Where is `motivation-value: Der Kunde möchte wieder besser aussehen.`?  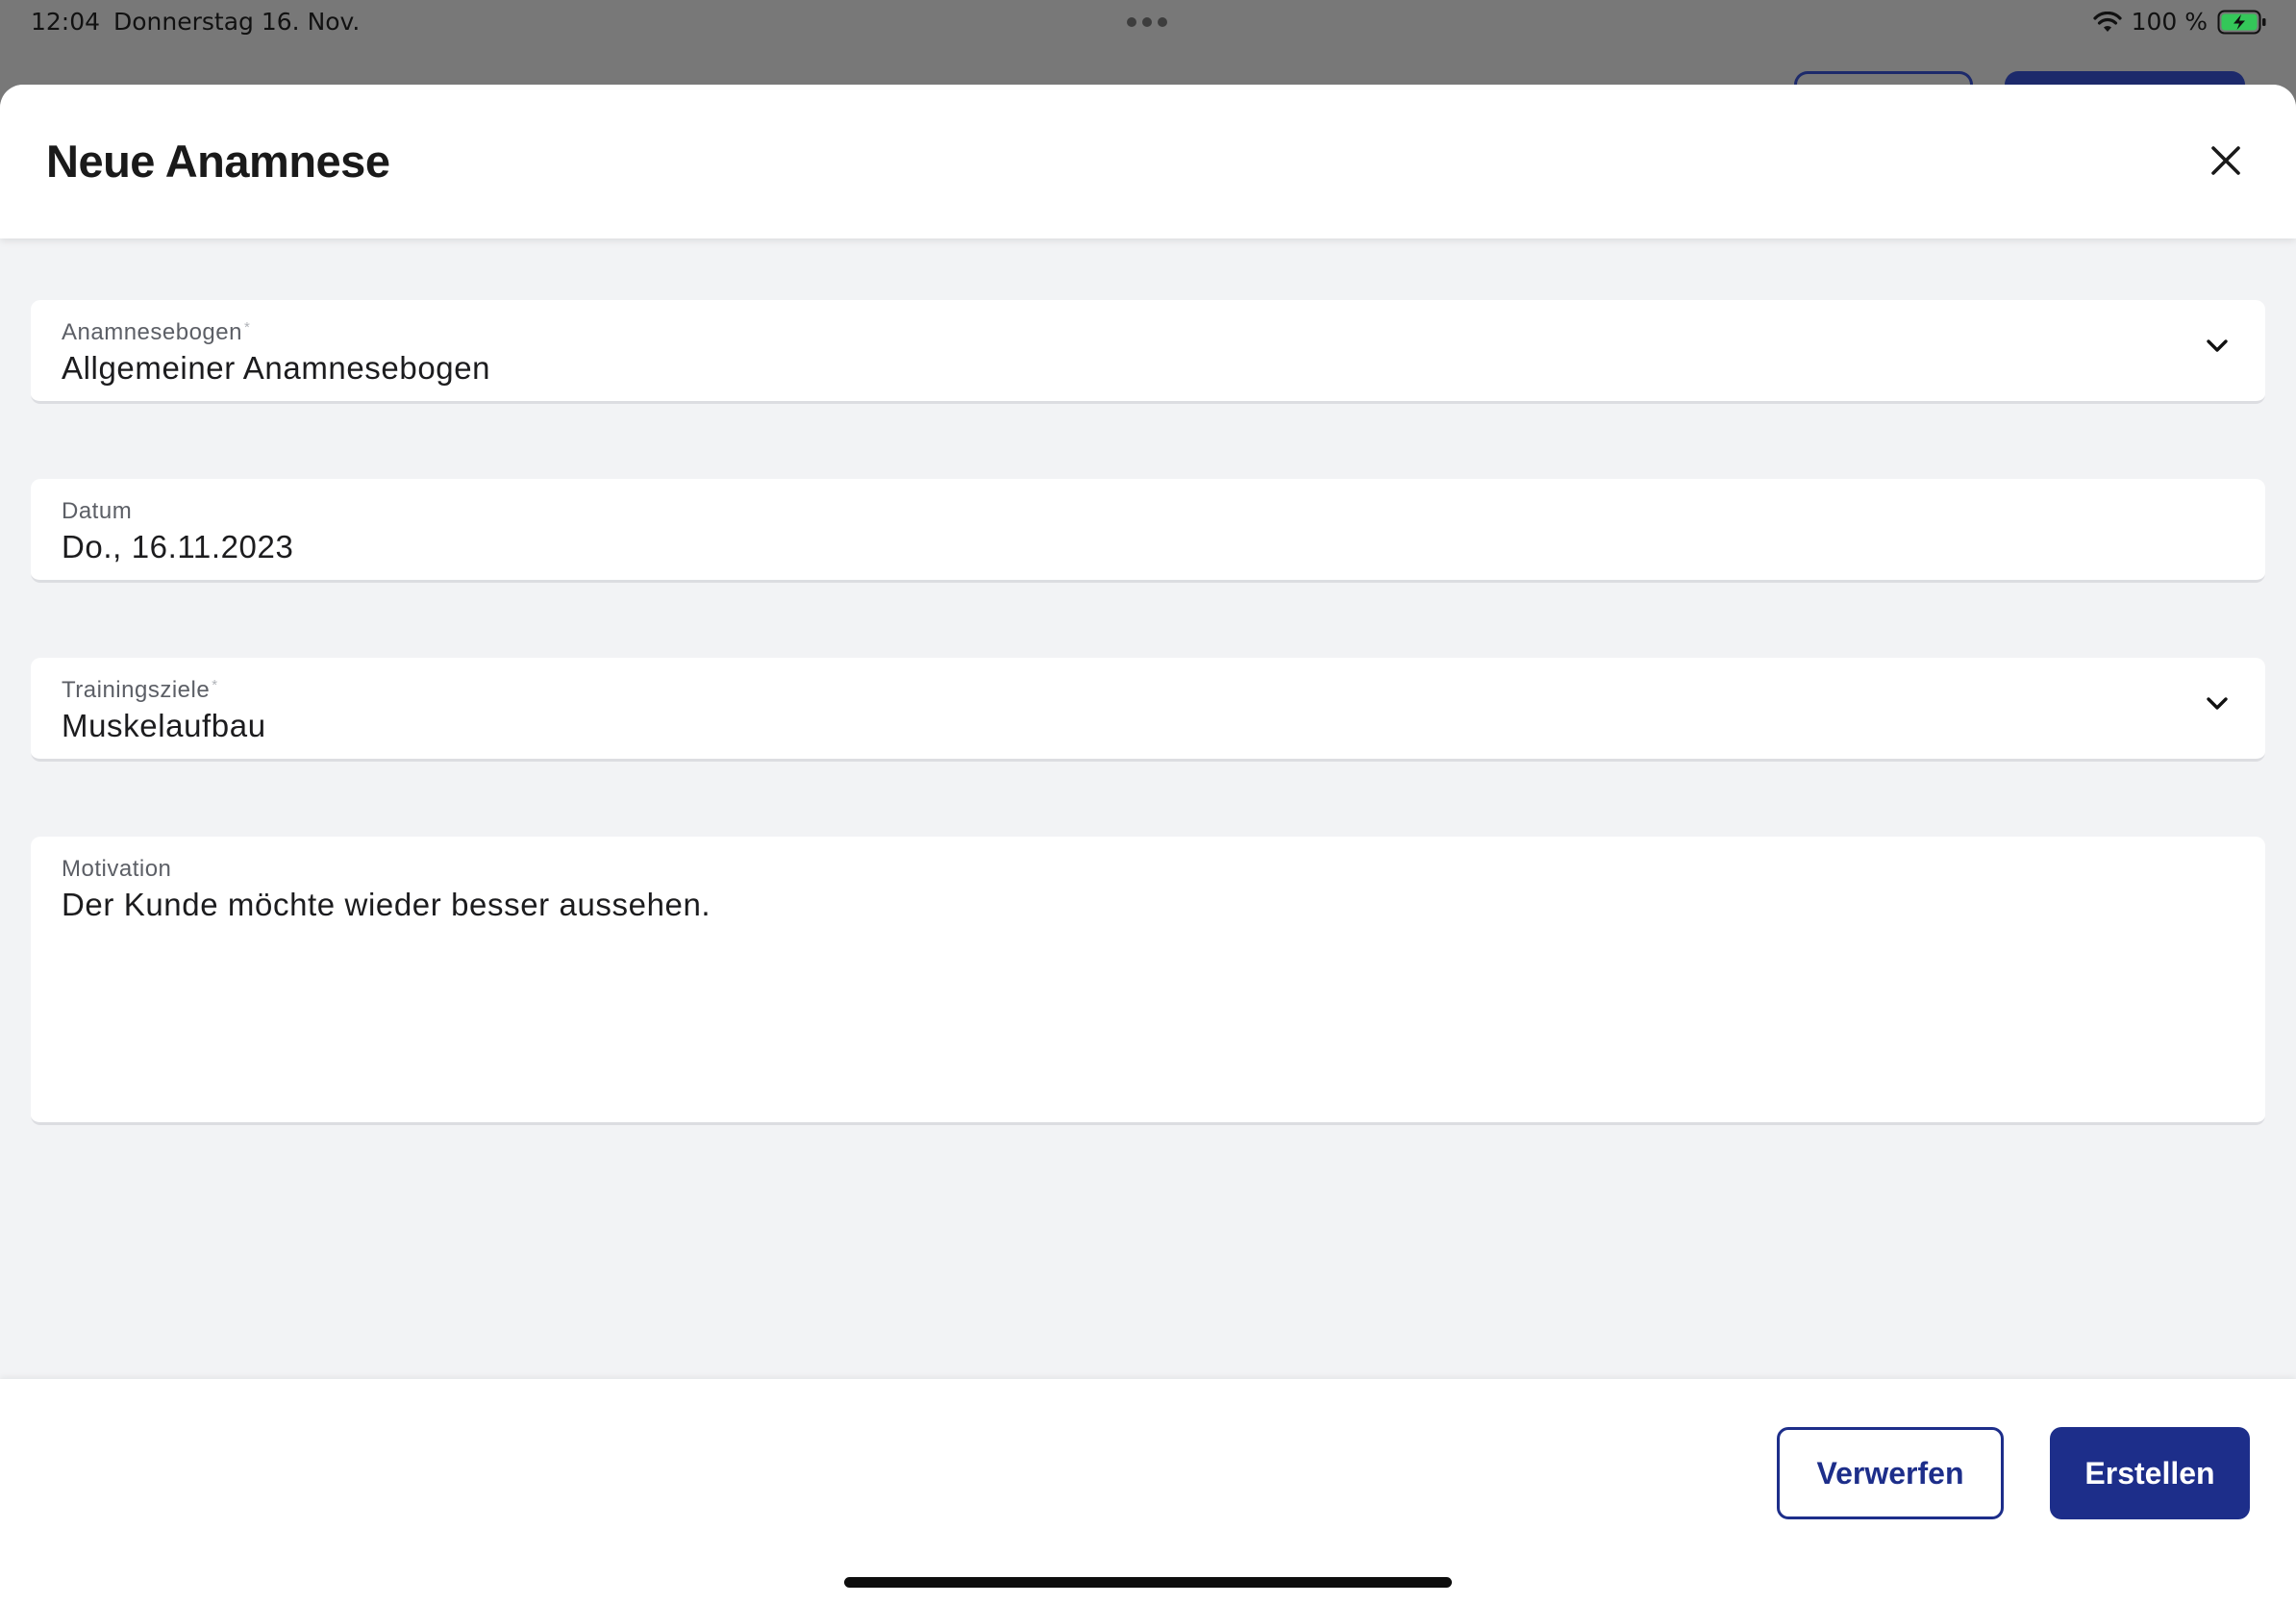
motivation-value: Der Kunde möchte wieder besser aussehen. is located at coordinates (386, 904).